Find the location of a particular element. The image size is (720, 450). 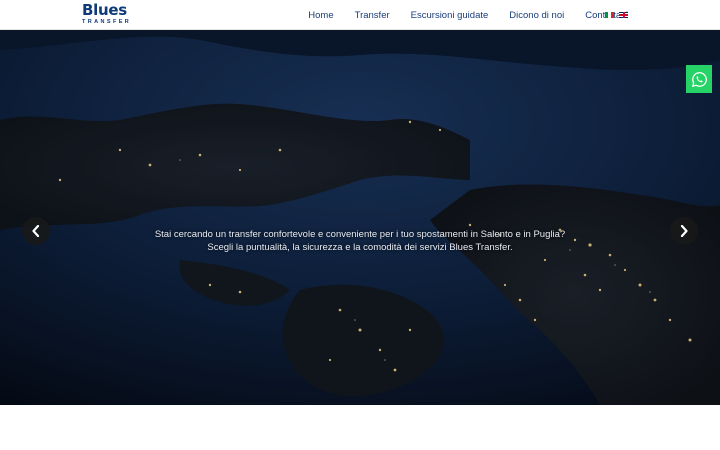

language-switcher is located at coordinates (619, 15).